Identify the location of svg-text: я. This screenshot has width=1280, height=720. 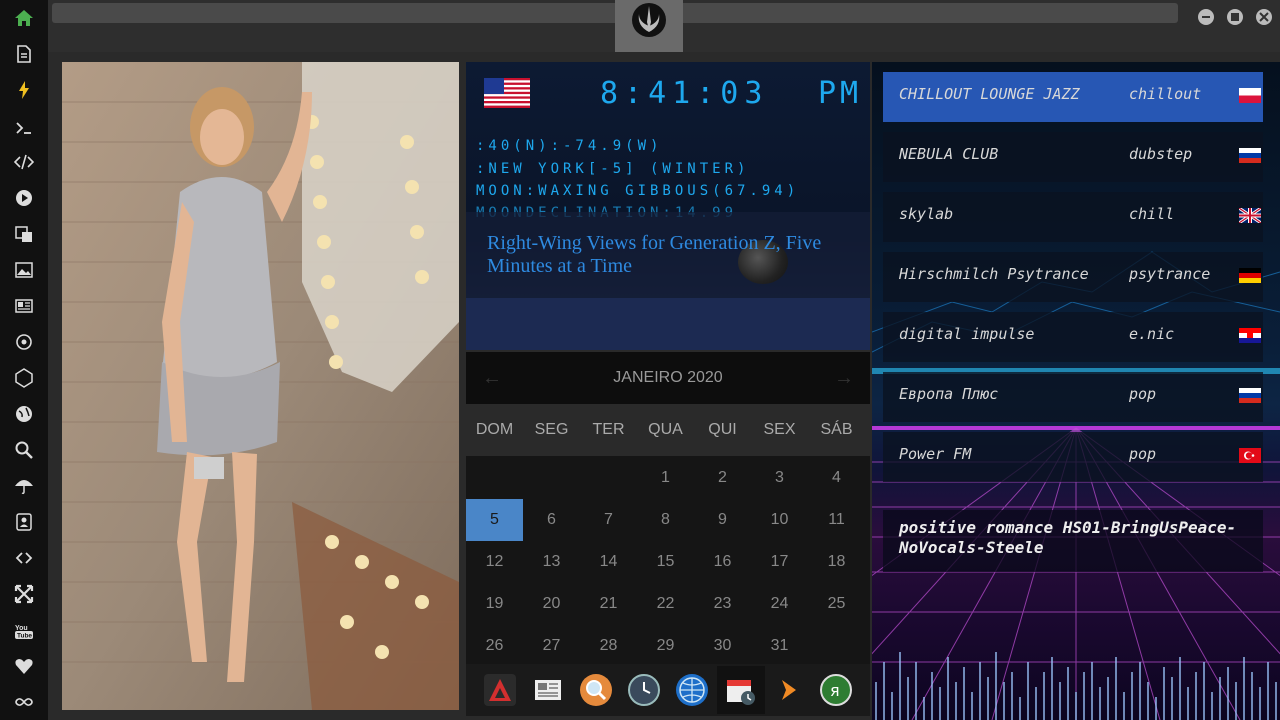
(835, 690).